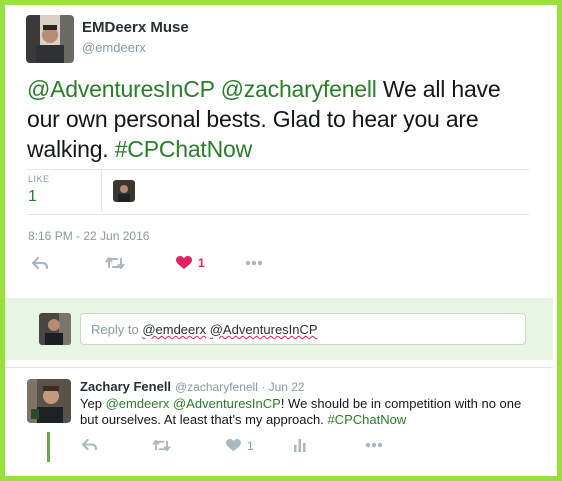 This screenshot has height=481, width=562. I want to click on reply-input: Reply to @emdeerx @AdventuresInCP, so click(303, 329).